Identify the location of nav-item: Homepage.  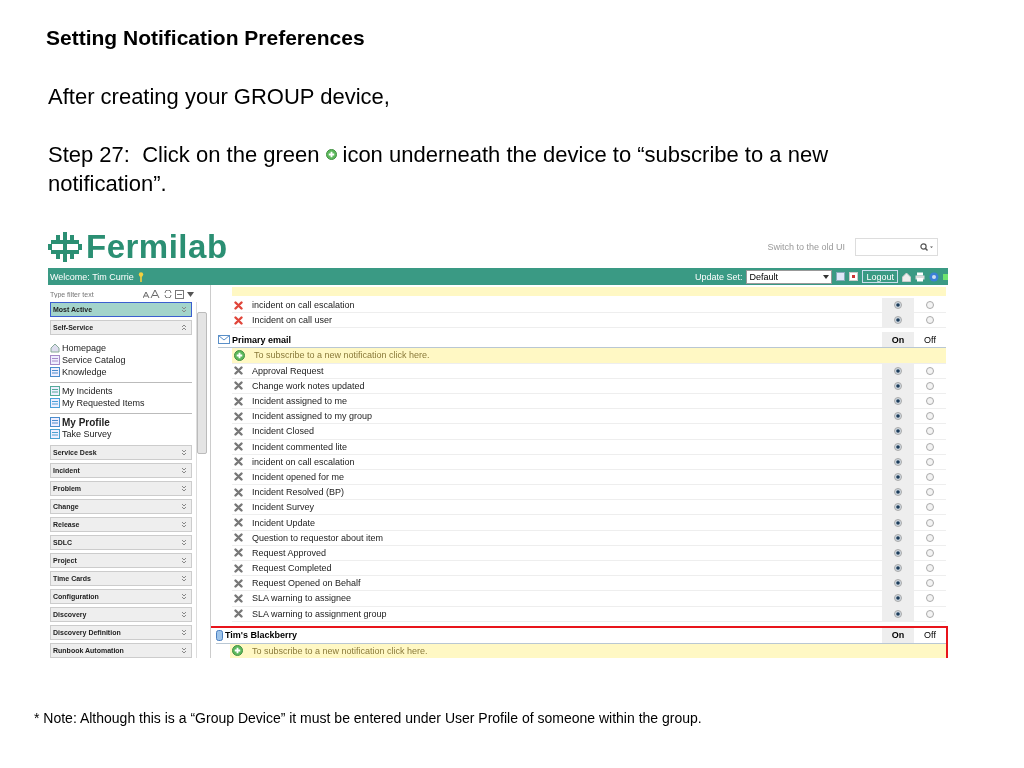
(84, 348).